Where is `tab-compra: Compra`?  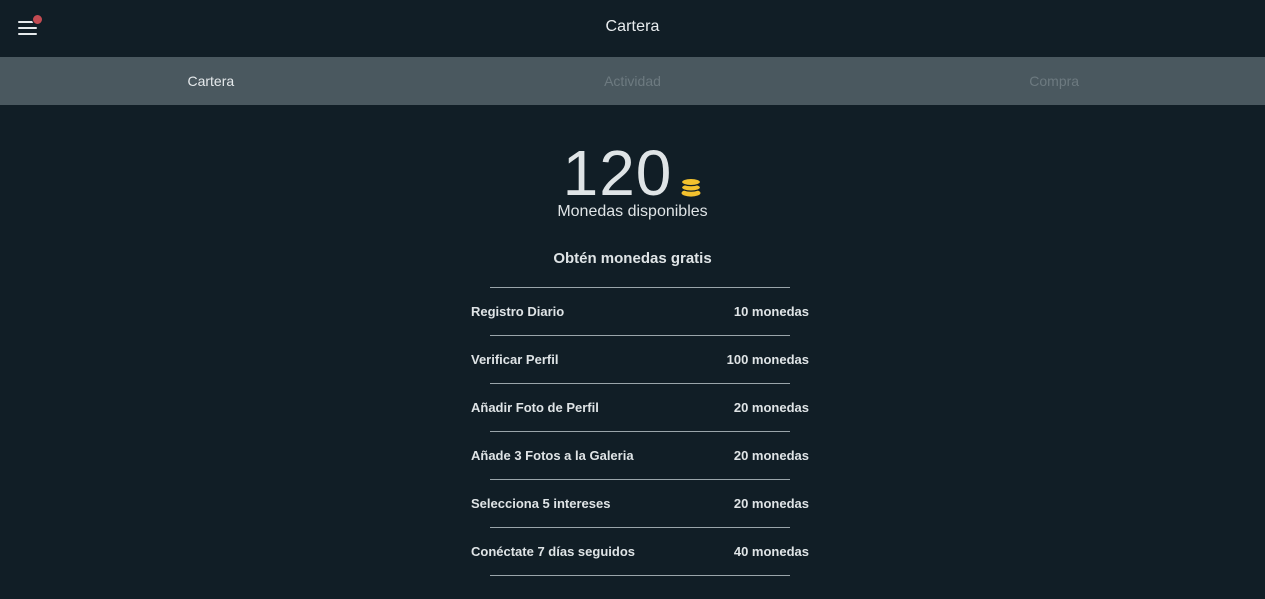
tab-compra: Compra is located at coordinates (1054, 81).